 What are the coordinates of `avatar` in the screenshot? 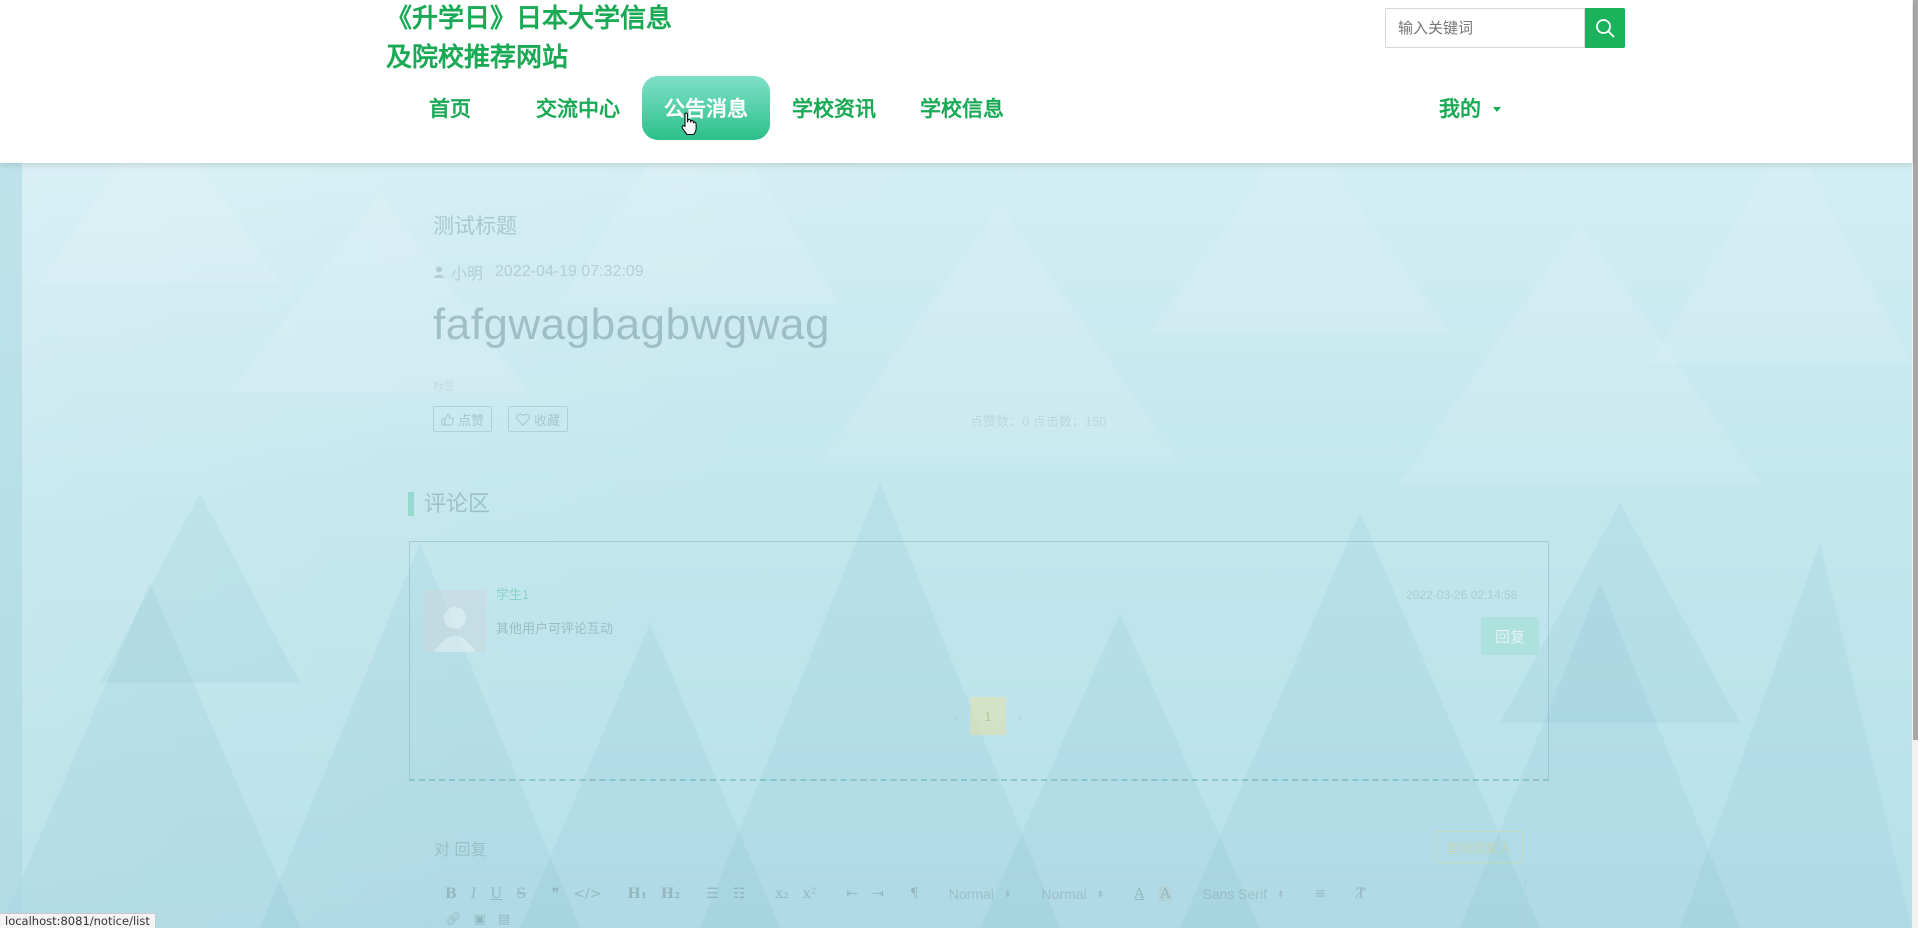 It's located at (455, 621).